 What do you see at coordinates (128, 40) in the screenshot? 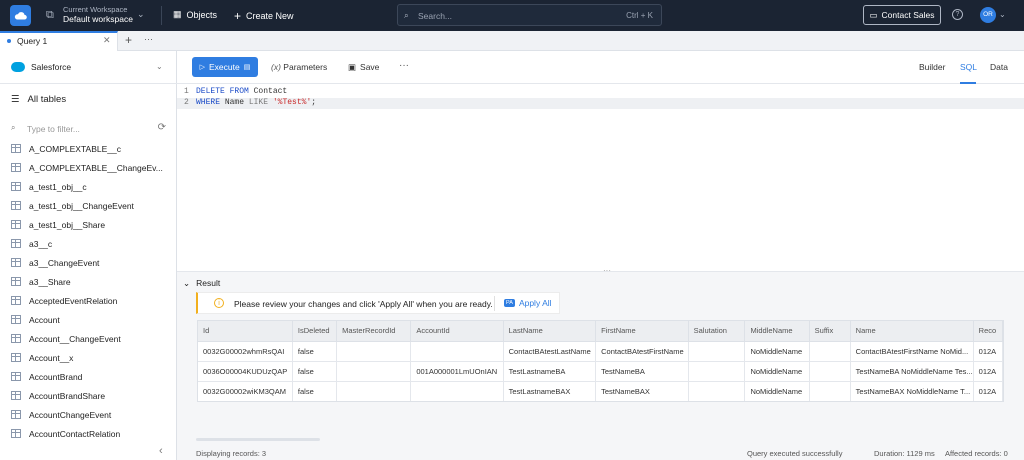
I see `add-tab-button: +` at bounding box center [128, 40].